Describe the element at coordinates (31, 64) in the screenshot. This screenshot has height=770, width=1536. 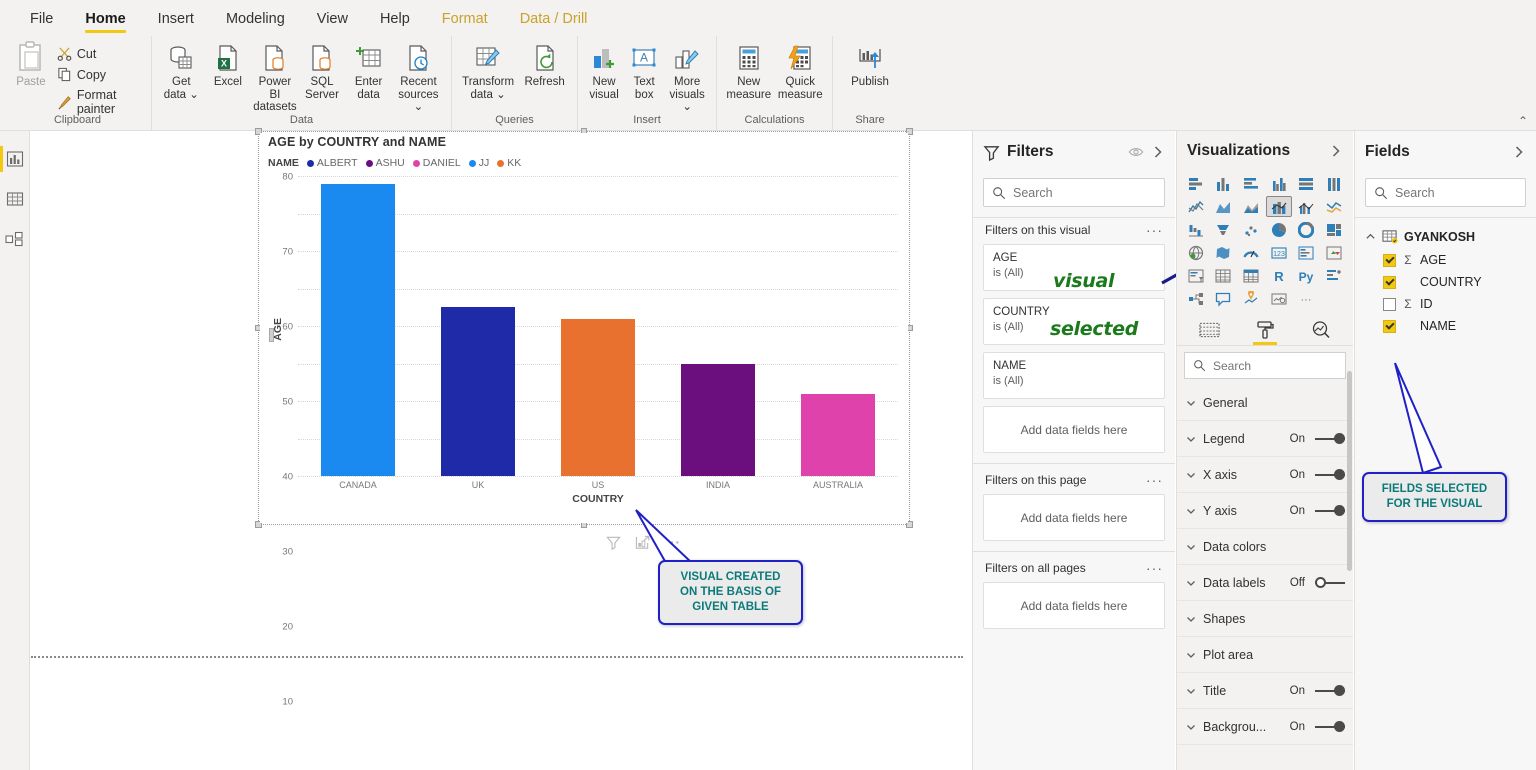
I see `paste-button: Paste` at that location.